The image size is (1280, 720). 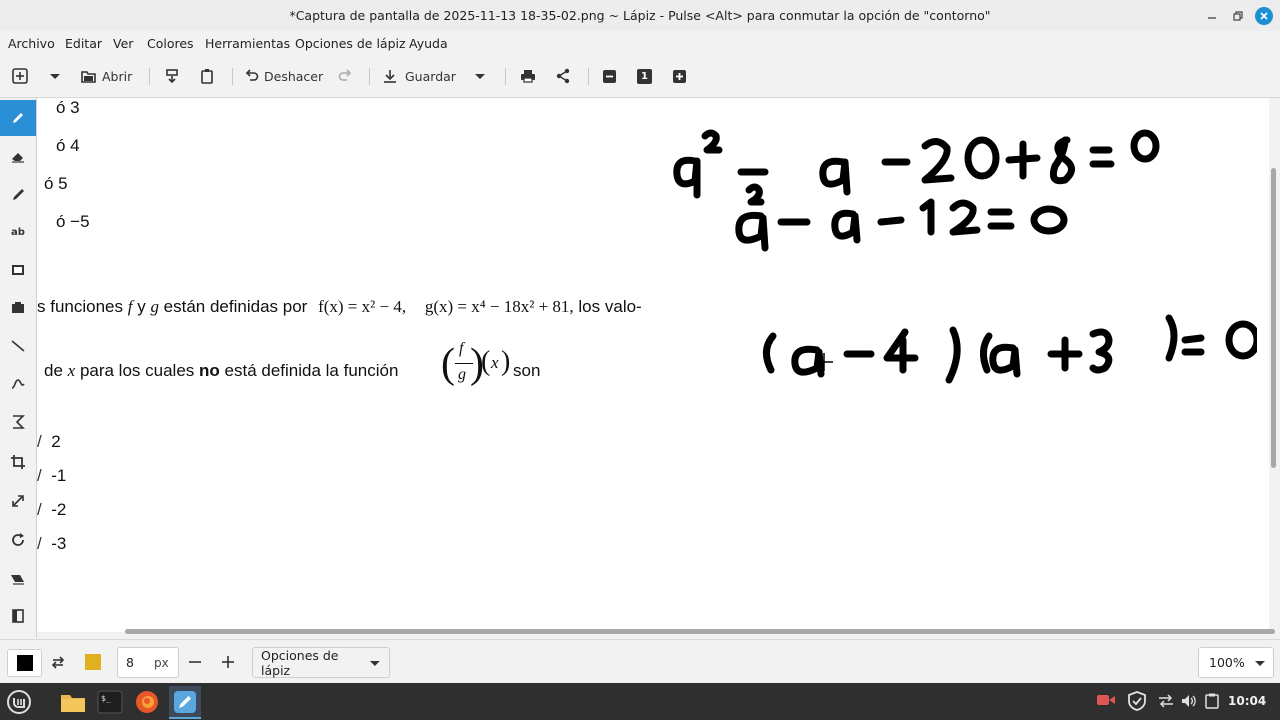 What do you see at coordinates (31, 43) in the screenshot?
I see `menu-archivo: Archivo` at bounding box center [31, 43].